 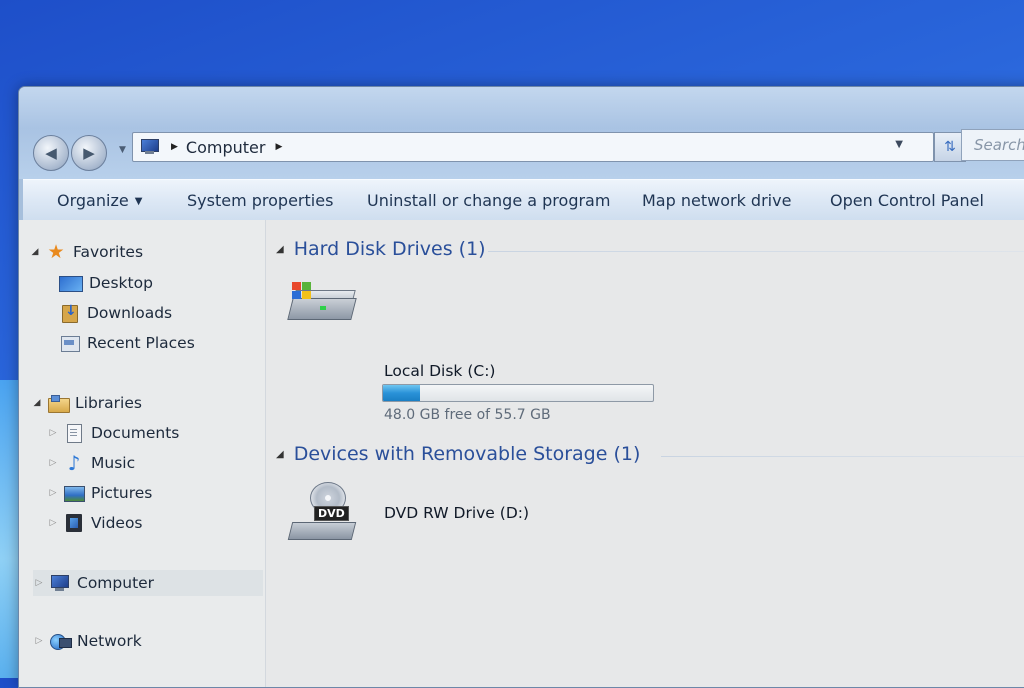 What do you see at coordinates (108, 252) in the screenshot?
I see `nav-favorites-label: Favorites` at bounding box center [108, 252].